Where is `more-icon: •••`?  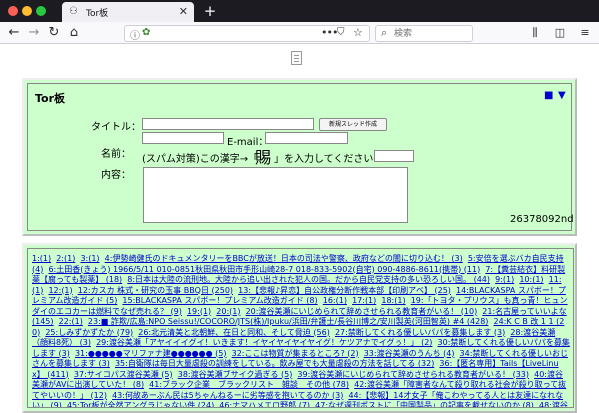 more-icon: ••• is located at coordinates (329, 32).